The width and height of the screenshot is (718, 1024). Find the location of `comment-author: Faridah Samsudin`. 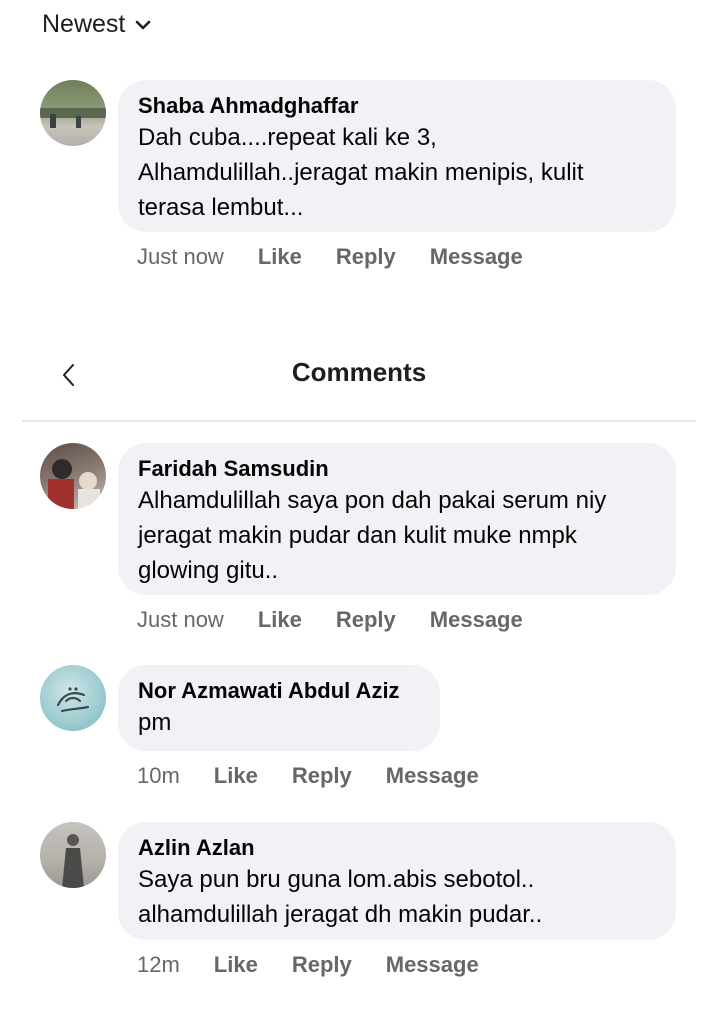

comment-author: Faridah Samsudin is located at coordinates (397, 469).